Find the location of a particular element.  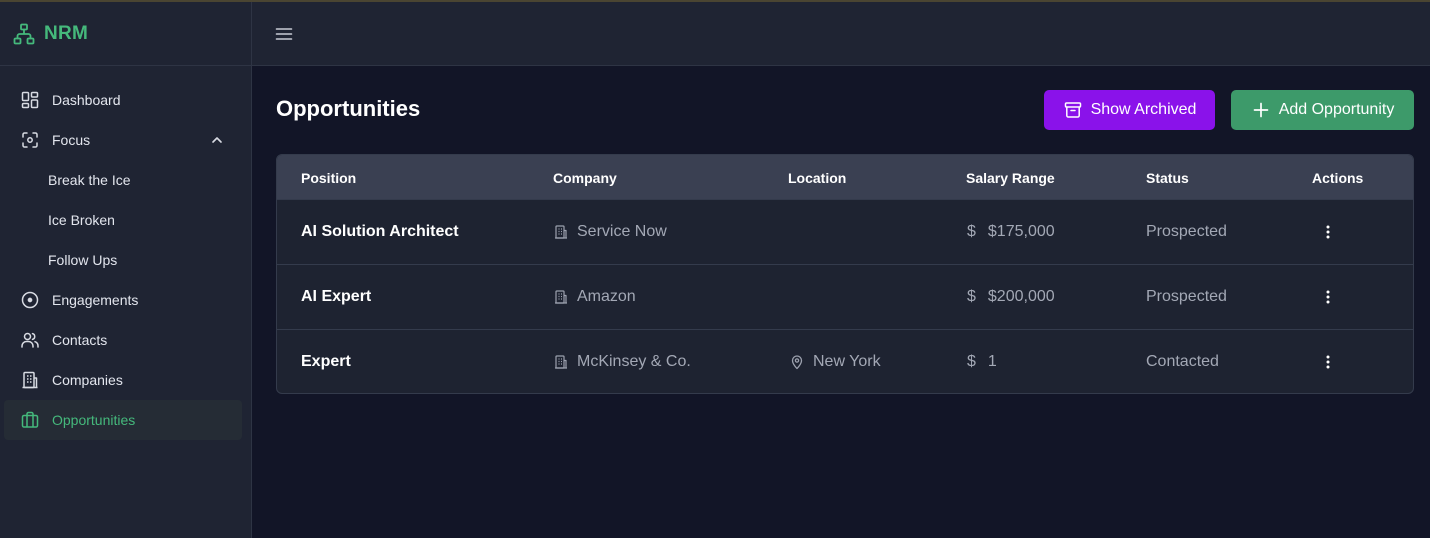

hamburger-menu-icon is located at coordinates (284, 34).